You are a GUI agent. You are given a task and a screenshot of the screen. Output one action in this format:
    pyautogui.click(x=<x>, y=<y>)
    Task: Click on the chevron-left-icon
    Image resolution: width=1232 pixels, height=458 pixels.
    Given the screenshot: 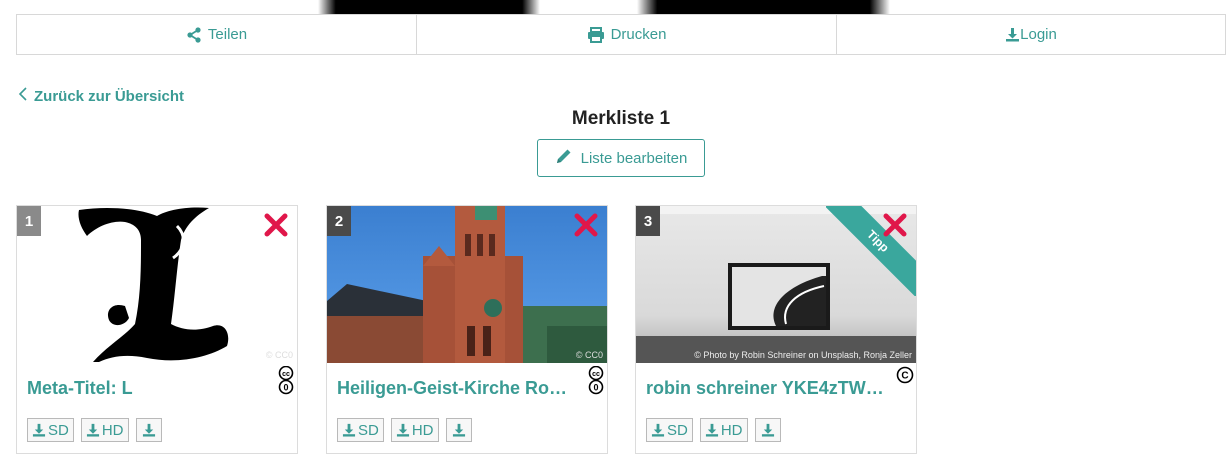 What is the action you would take?
    pyautogui.click(x=23, y=96)
    